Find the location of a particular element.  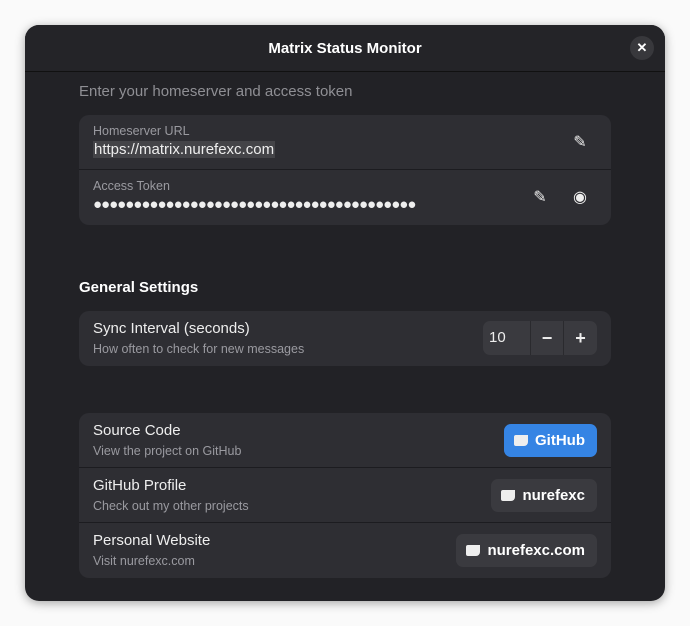

website-button: nurefexc.com is located at coordinates (526, 550).